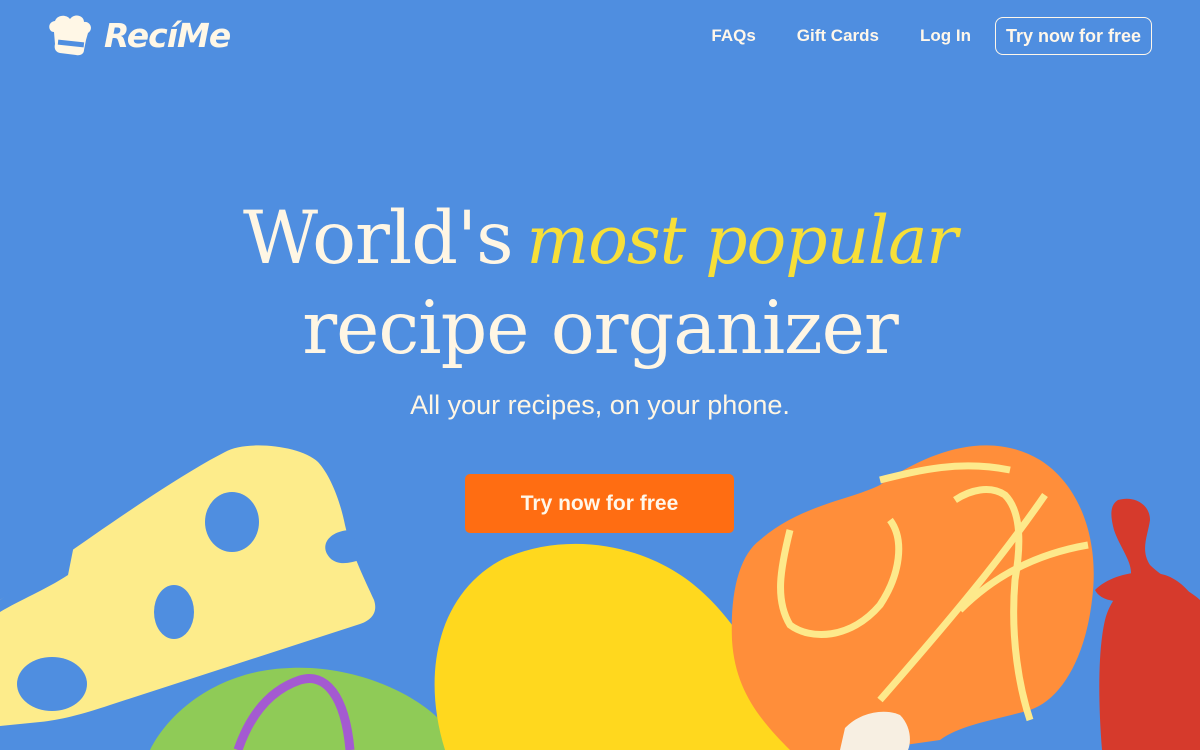 This screenshot has height=750, width=1200. I want to click on logo: RecíMe, so click(138, 35).